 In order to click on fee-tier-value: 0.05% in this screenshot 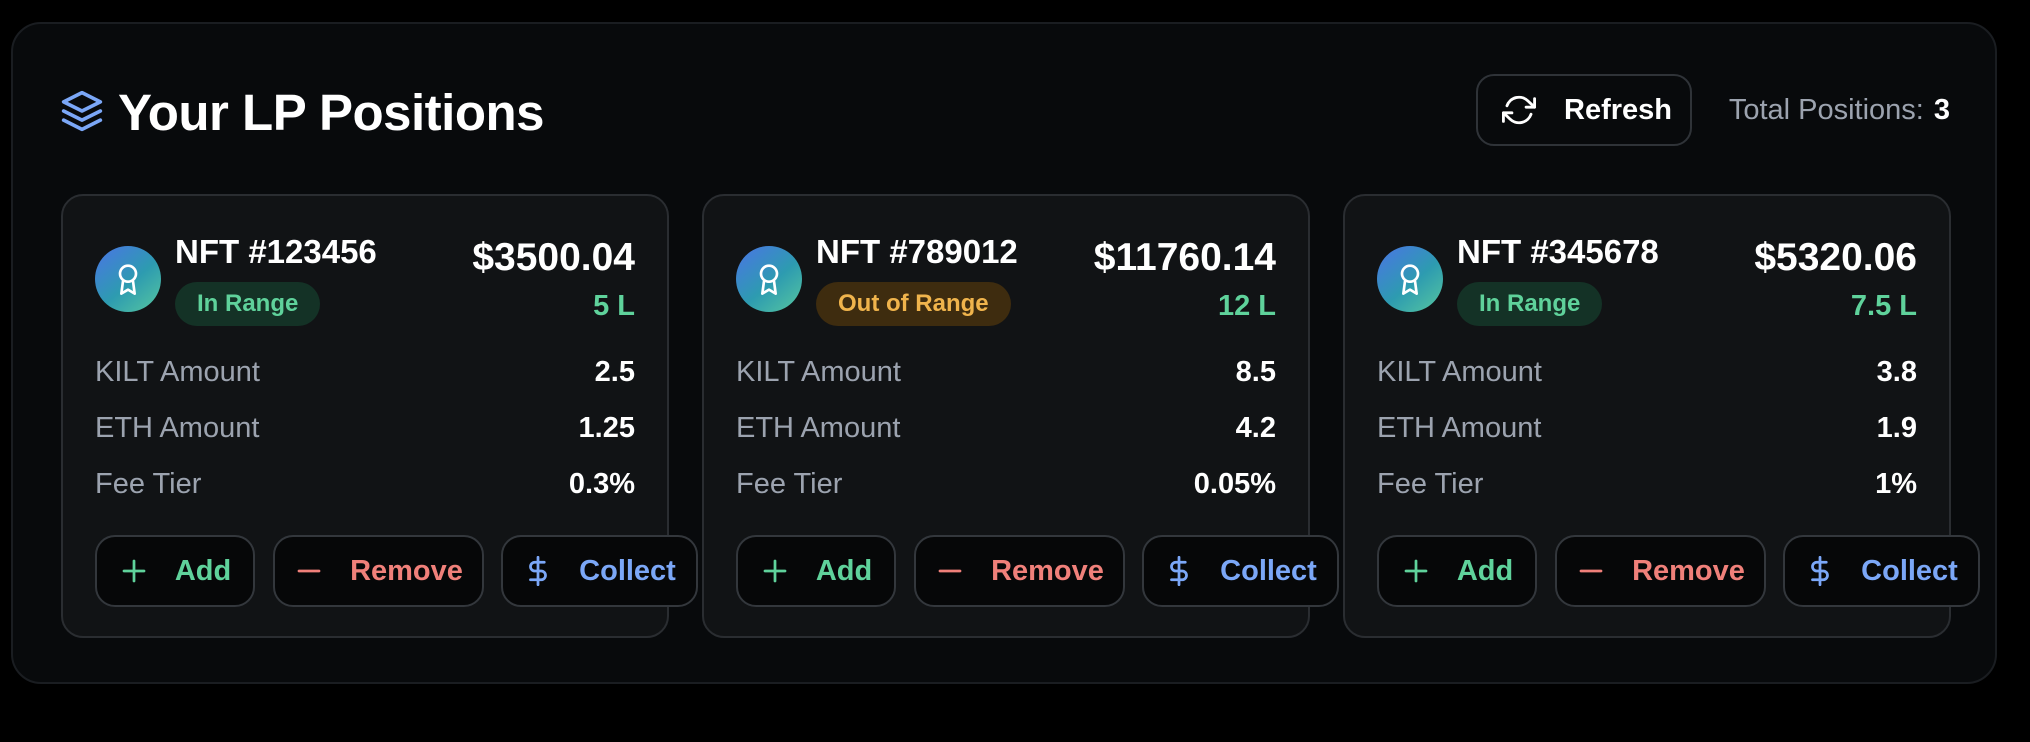, I will do `click(1234, 483)`.